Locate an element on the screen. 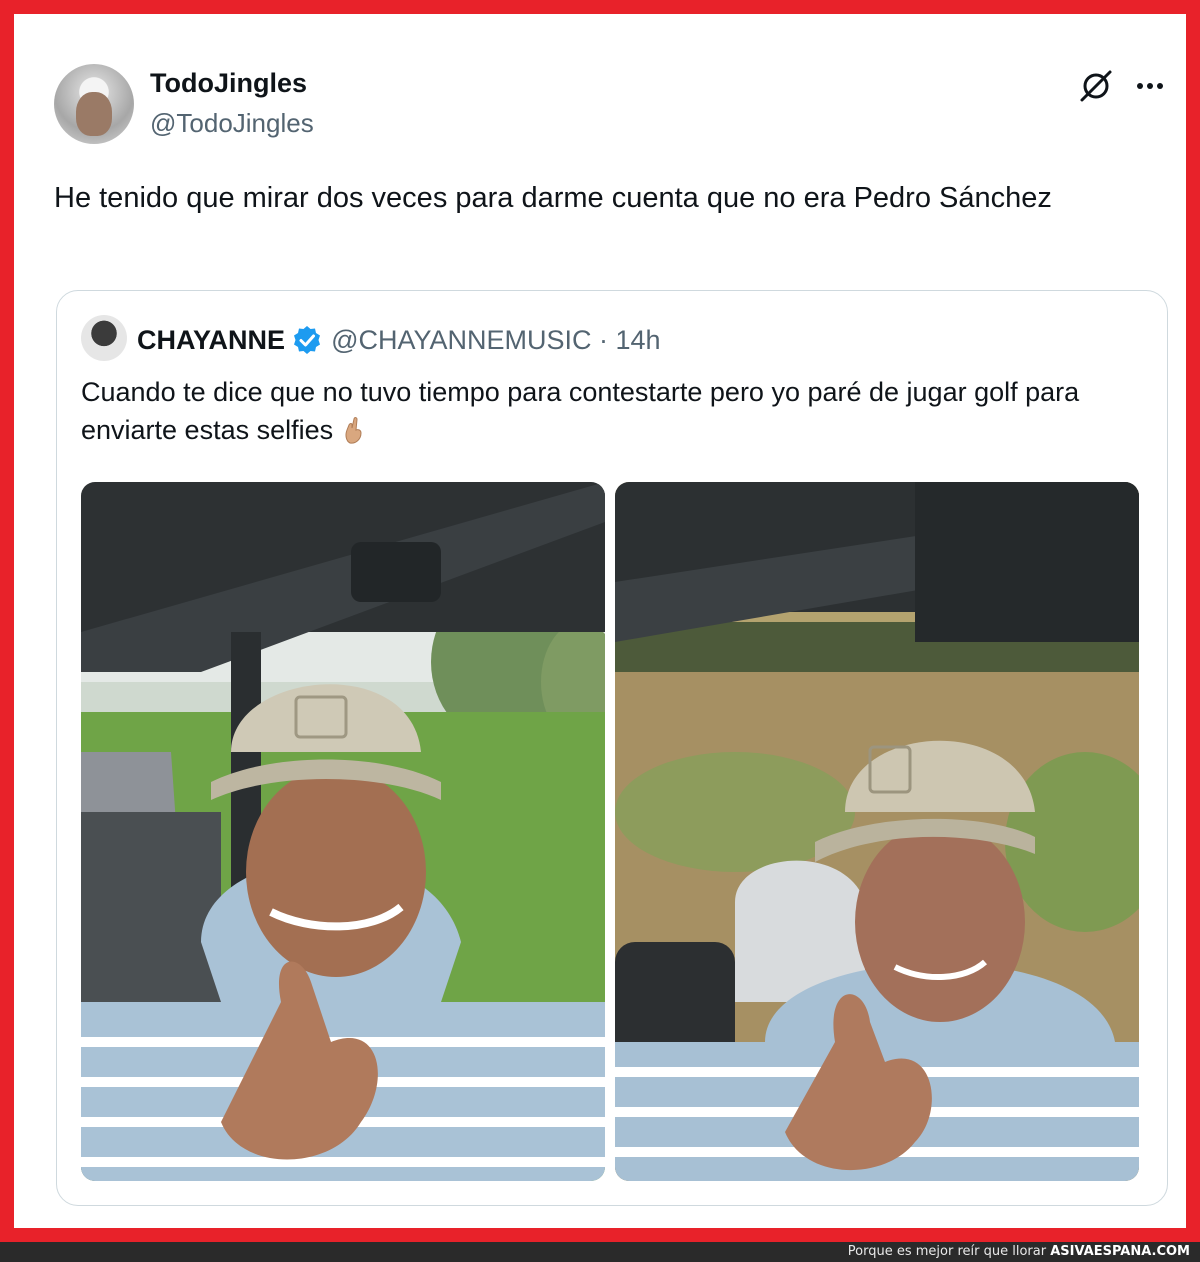 The image size is (1200, 1262). quoted-author-avatar is located at coordinates (104, 338).